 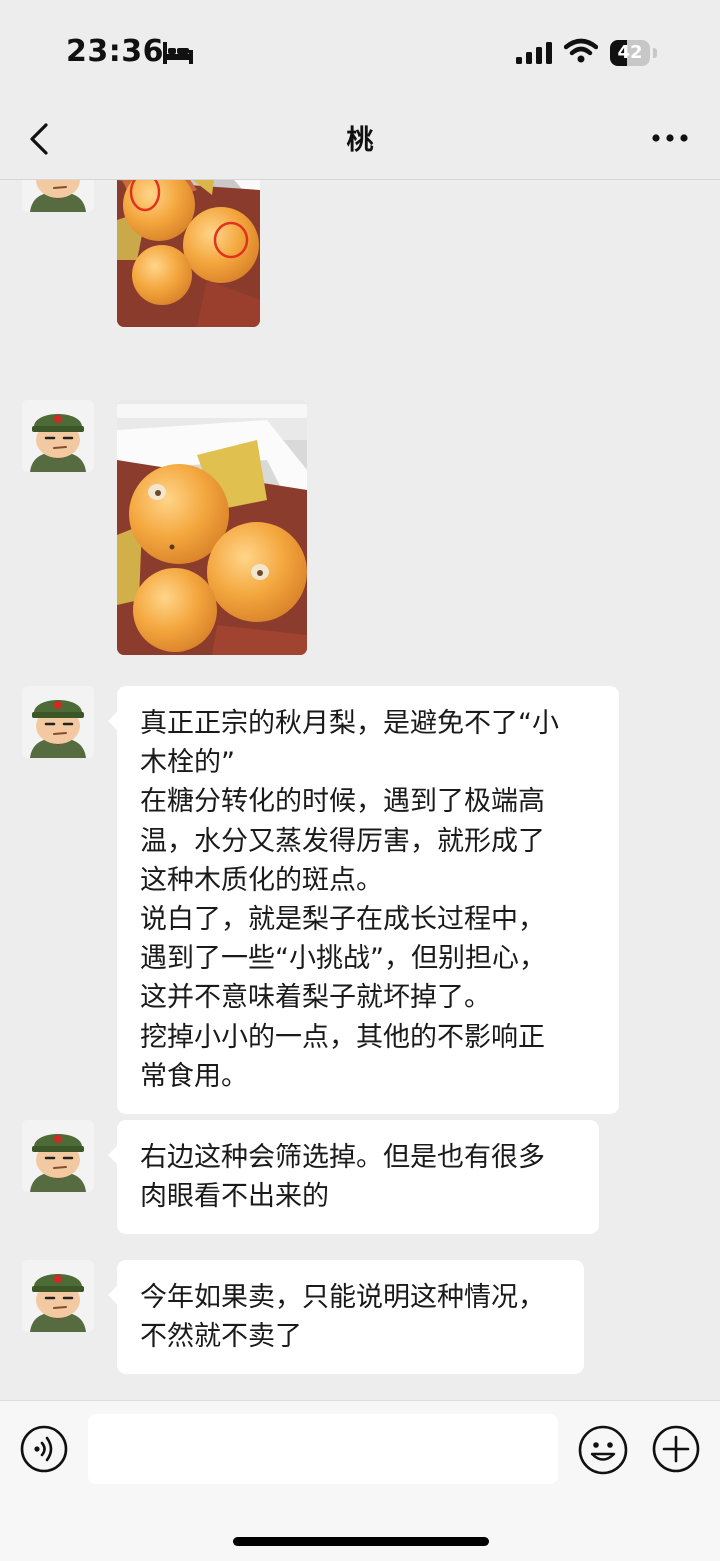 I want to click on chat-header: 桃, so click(x=360, y=140).